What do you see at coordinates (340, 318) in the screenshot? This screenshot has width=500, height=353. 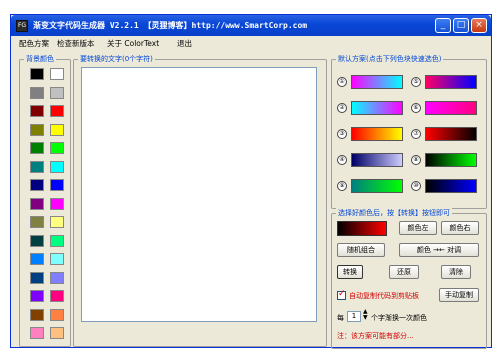 I see `every-prefix-label: 每` at bounding box center [340, 318].